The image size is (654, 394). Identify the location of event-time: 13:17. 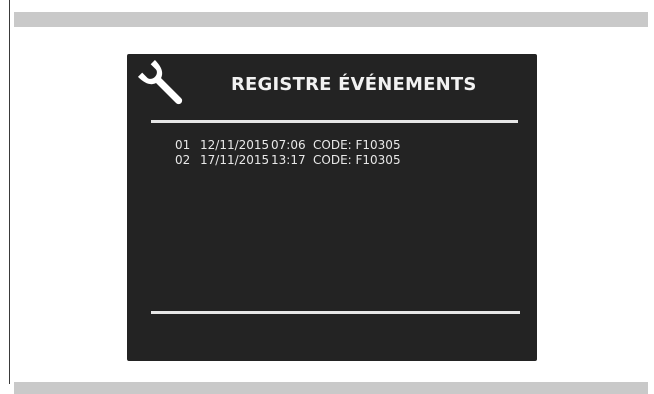
(288, 160).